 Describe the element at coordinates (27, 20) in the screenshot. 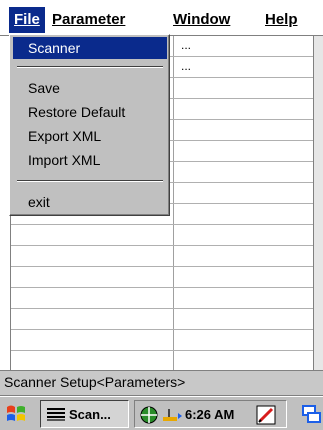

I see `menu-file: File` at that location.